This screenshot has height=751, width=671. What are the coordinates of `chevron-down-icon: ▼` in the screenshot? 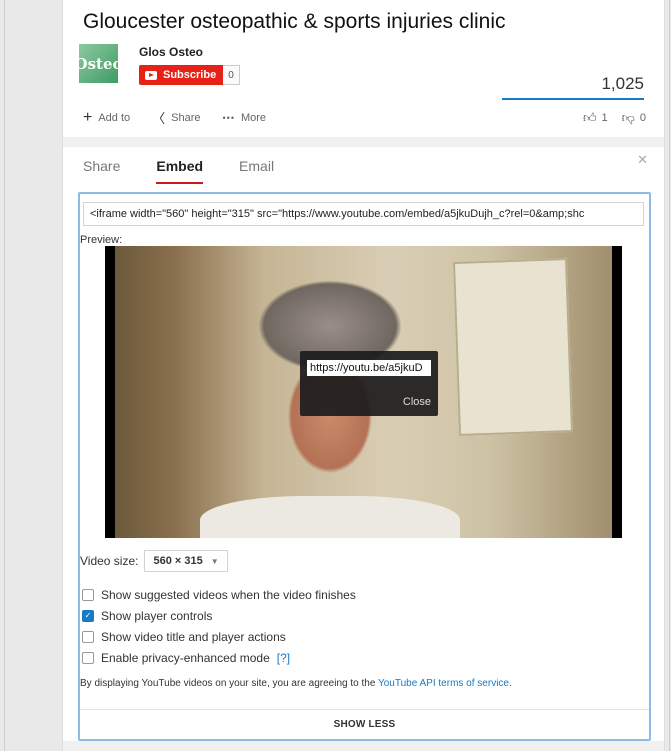 It's located at (214, 561).